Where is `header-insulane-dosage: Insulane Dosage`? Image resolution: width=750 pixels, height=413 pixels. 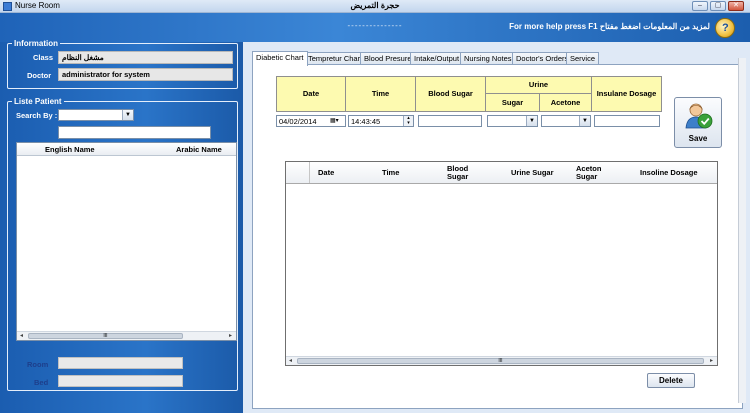
header-insulane-dosage: Insulane Dosage is located at coordinates (626, 94).